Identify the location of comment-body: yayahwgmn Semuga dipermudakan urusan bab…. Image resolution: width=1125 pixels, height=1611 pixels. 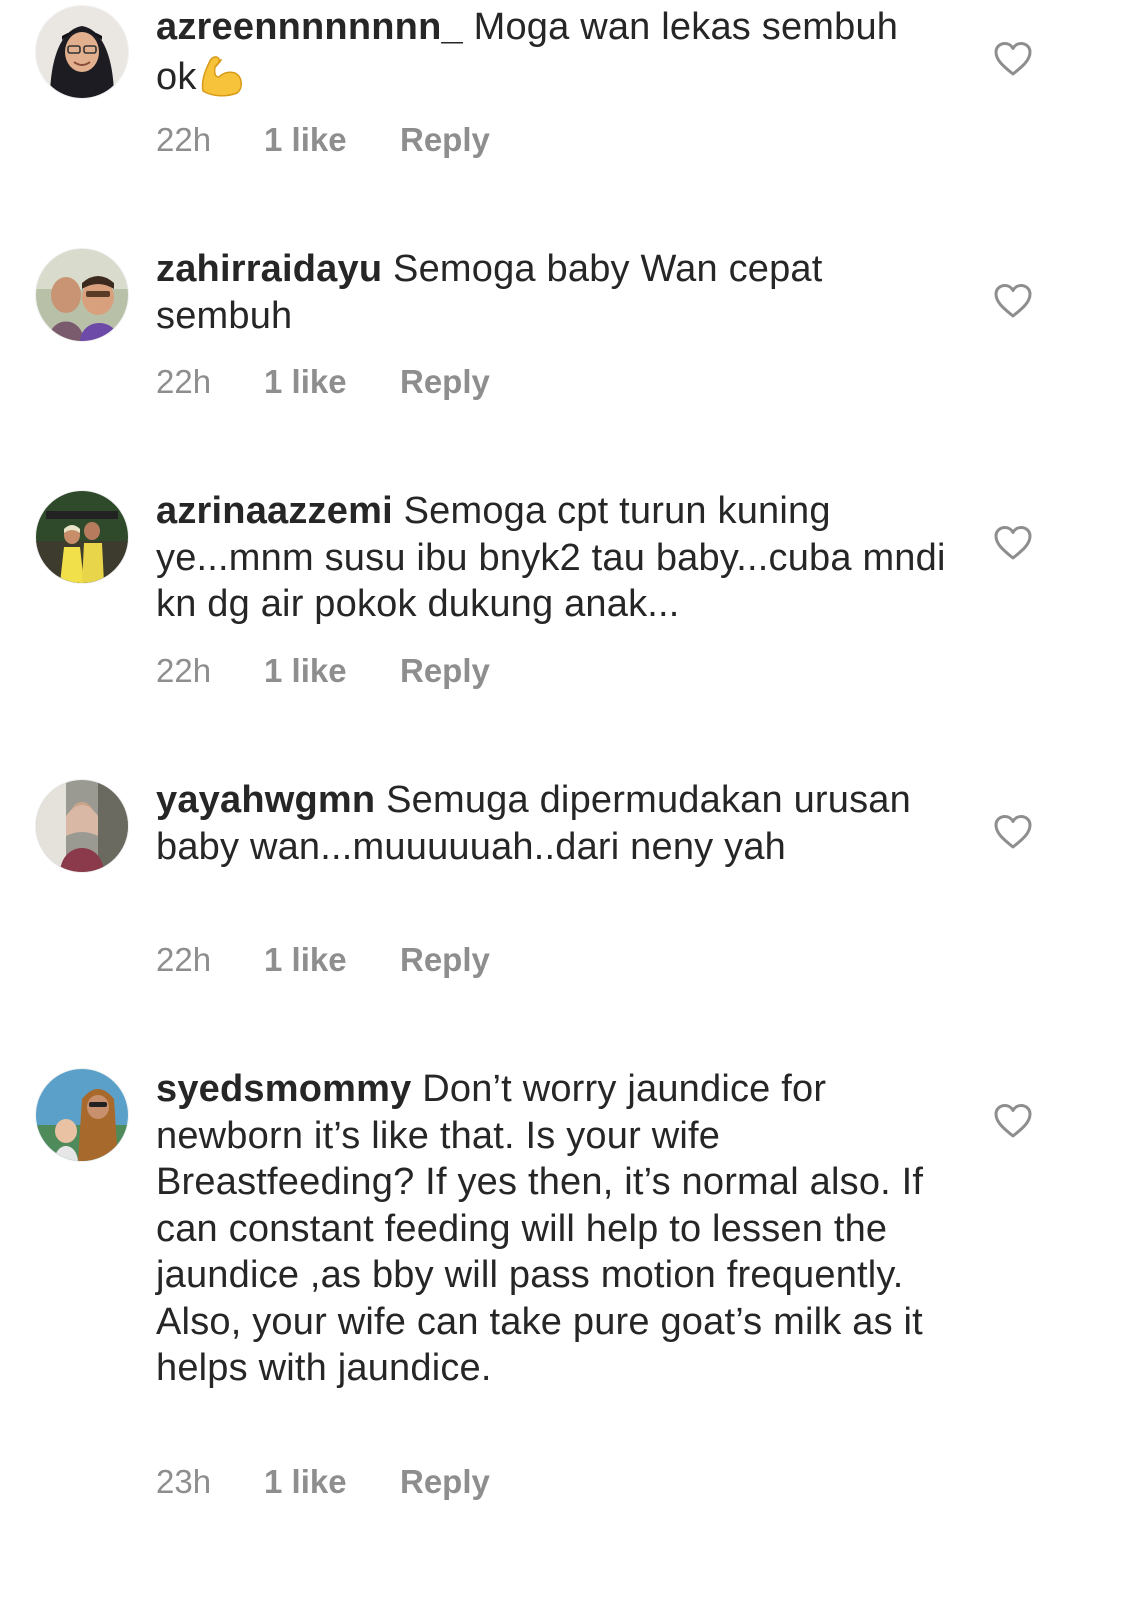
(551, 823).